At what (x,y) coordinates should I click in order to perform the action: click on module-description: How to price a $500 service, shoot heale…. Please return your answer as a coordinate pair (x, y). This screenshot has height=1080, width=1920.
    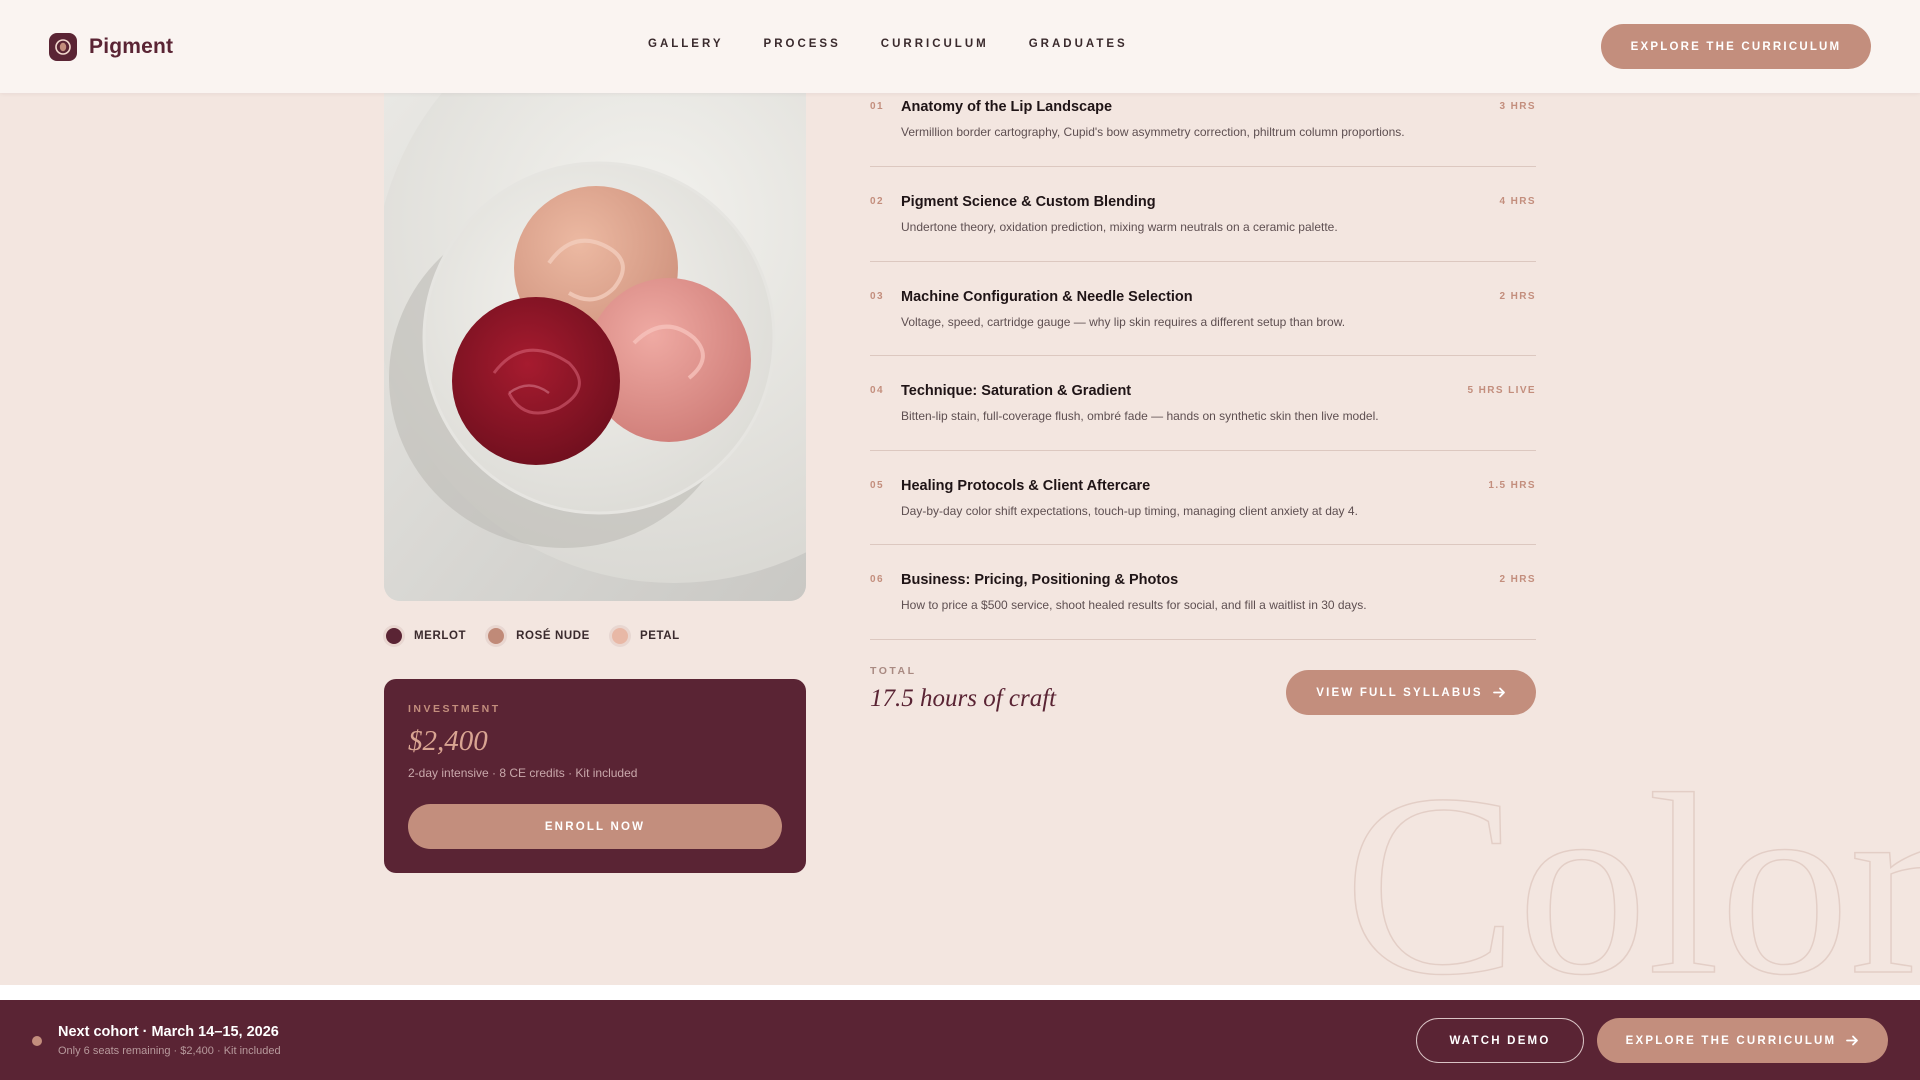
    Looking at the image, I should click on (1134, 605).